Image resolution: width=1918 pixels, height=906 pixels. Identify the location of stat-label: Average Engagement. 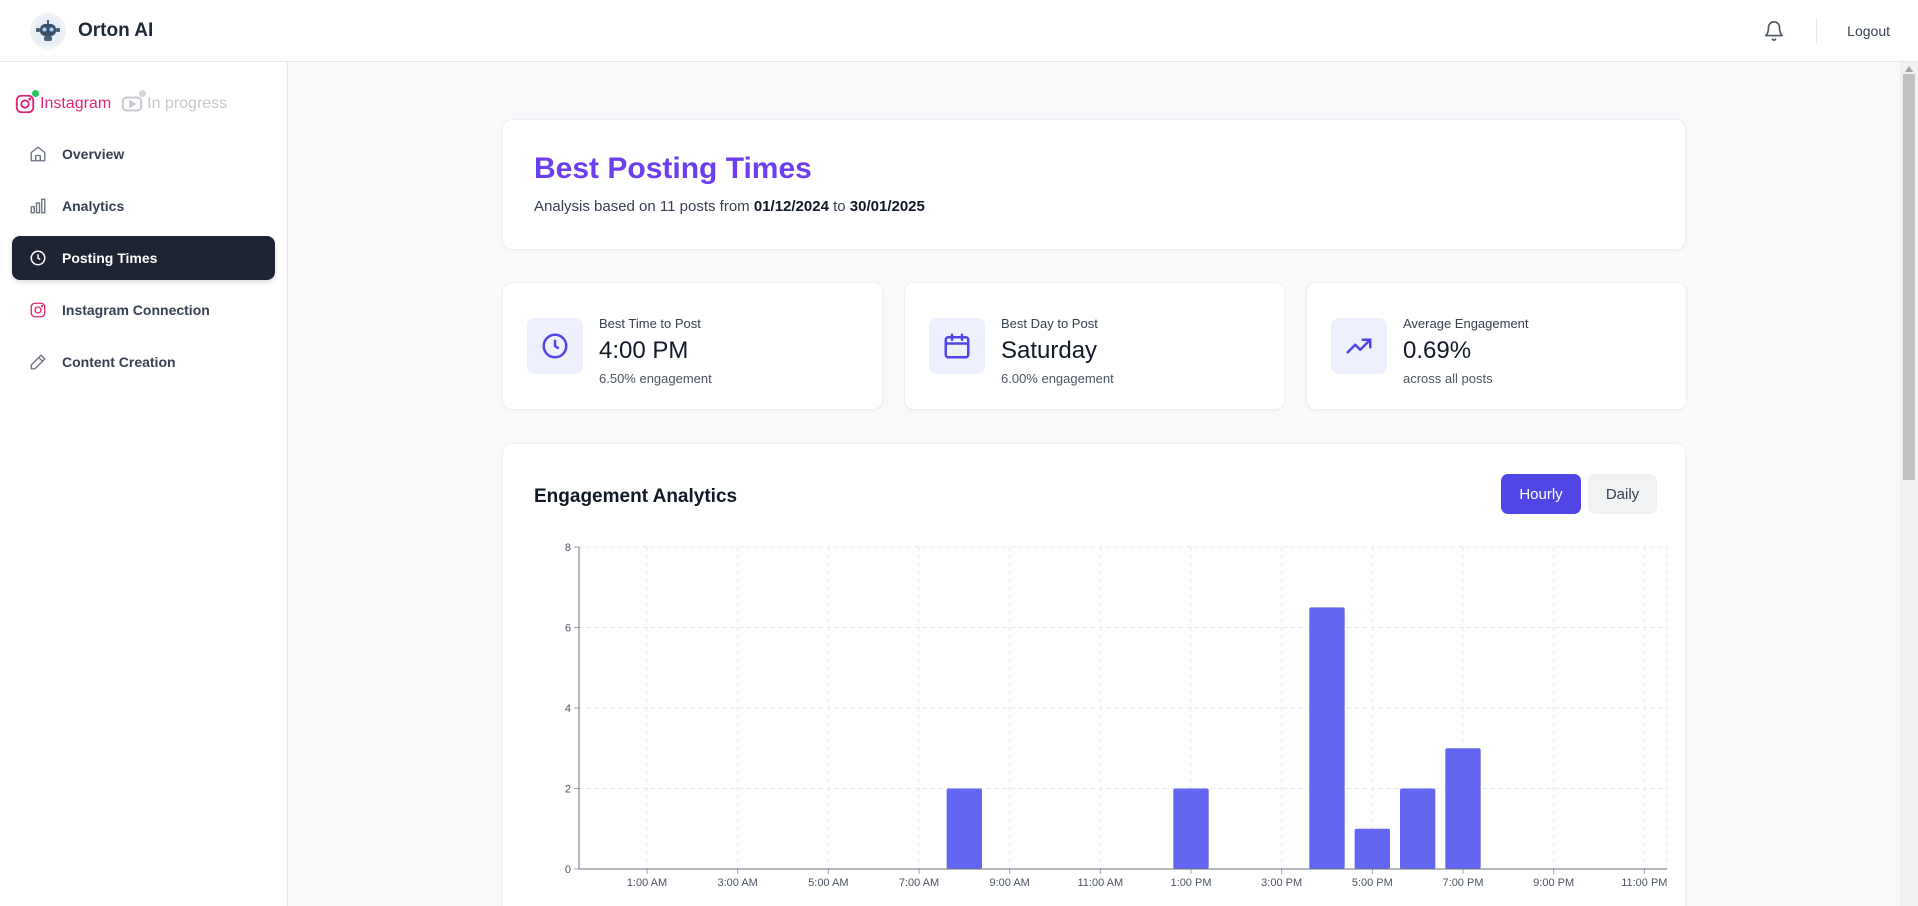
(1466, 323).